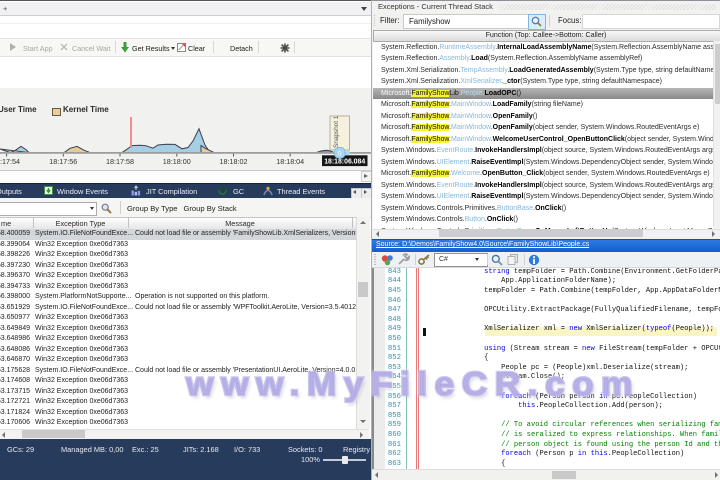 This screenshot has width=720, height=480. Describe the element at coordinates (336, 131) in the screenshot. I see `svg-text: Snapshot 1` at that location.